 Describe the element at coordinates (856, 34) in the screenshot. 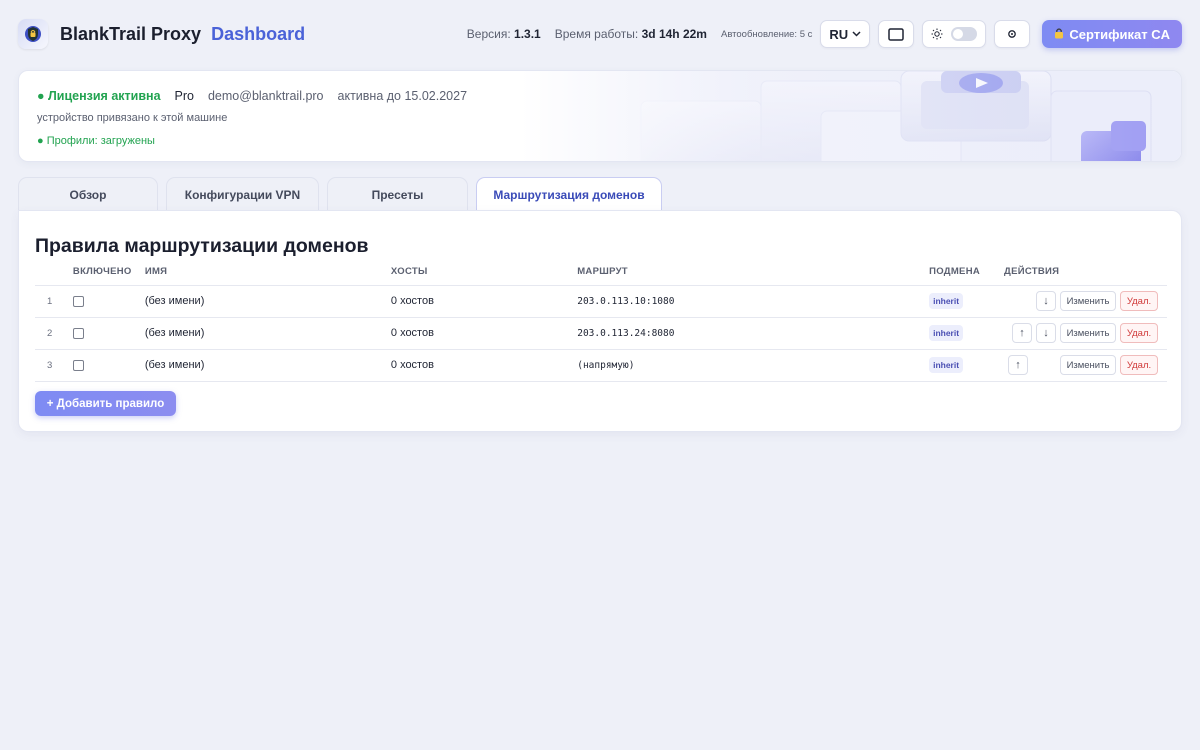

I see `chevron-down-icon` at that location.